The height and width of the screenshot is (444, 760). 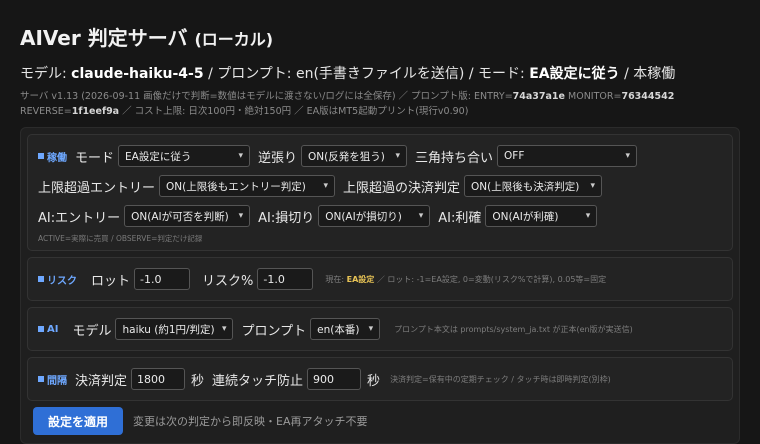 What do you see at coordinates (158, 156) in the screenshot?
I see `mode-select-value: EA設定に従う` at bounding box center [158, 156].